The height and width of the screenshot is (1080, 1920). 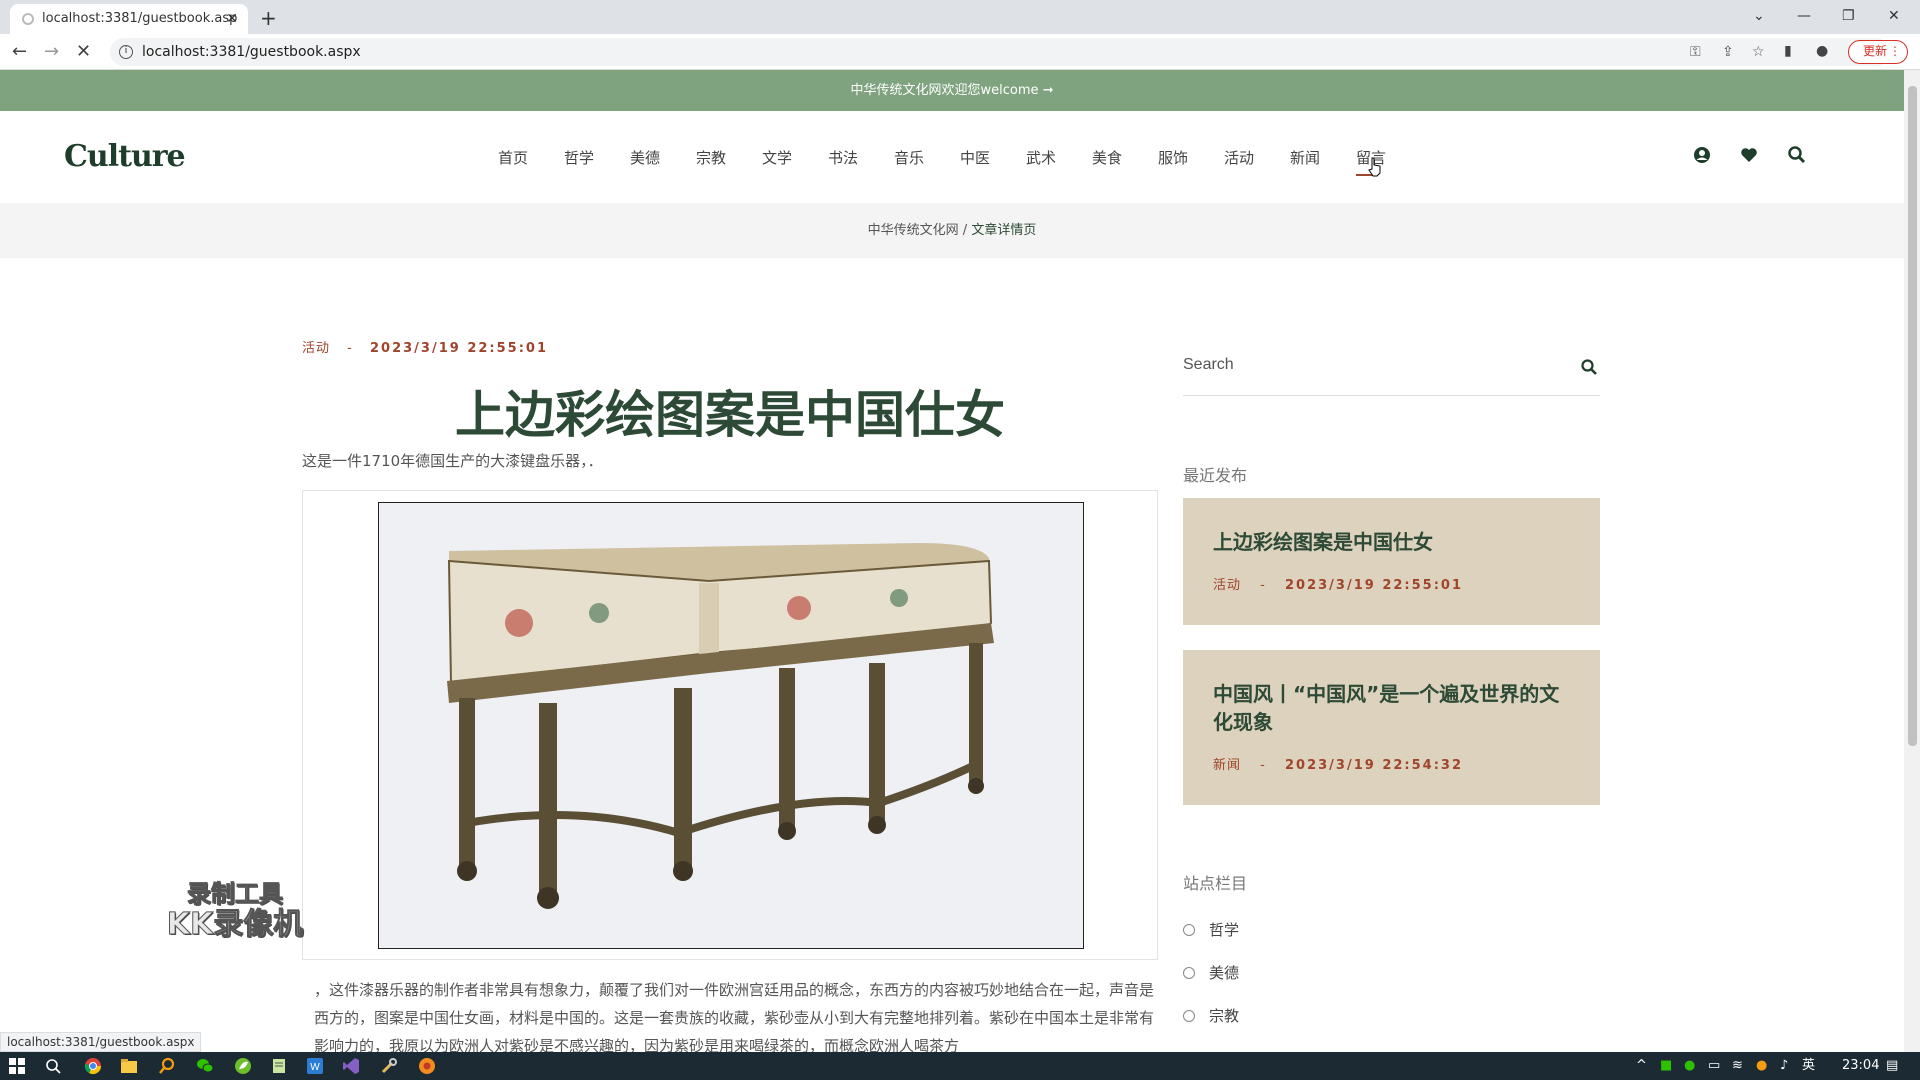 I want to click on category-item-philosophy: 哲学, so click(x=1211, y=929).